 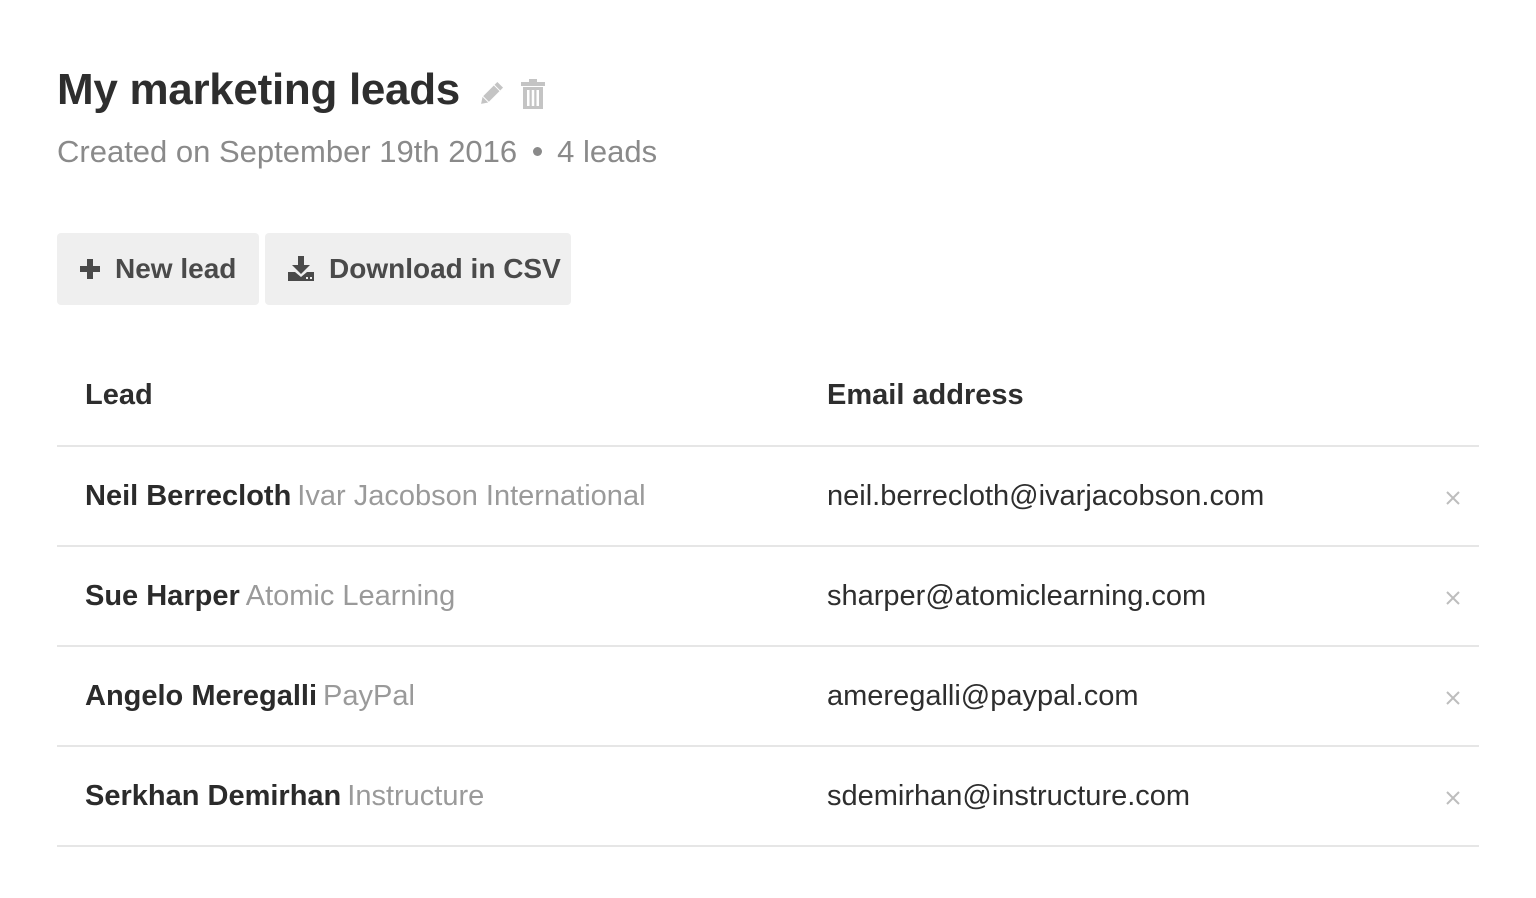 I want to click on download-icon, so click(x=301, y=269).